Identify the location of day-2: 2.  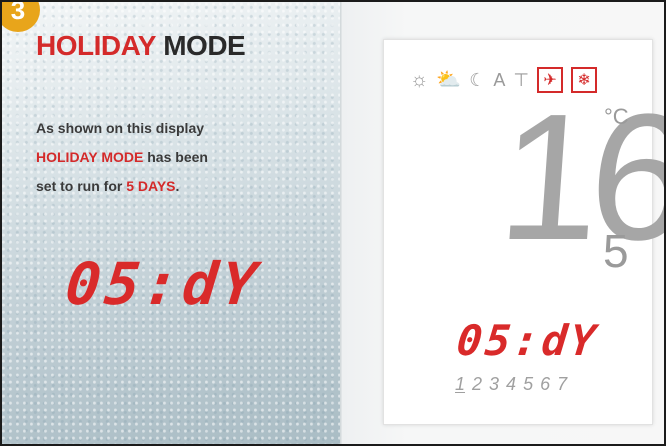
(477, 384).